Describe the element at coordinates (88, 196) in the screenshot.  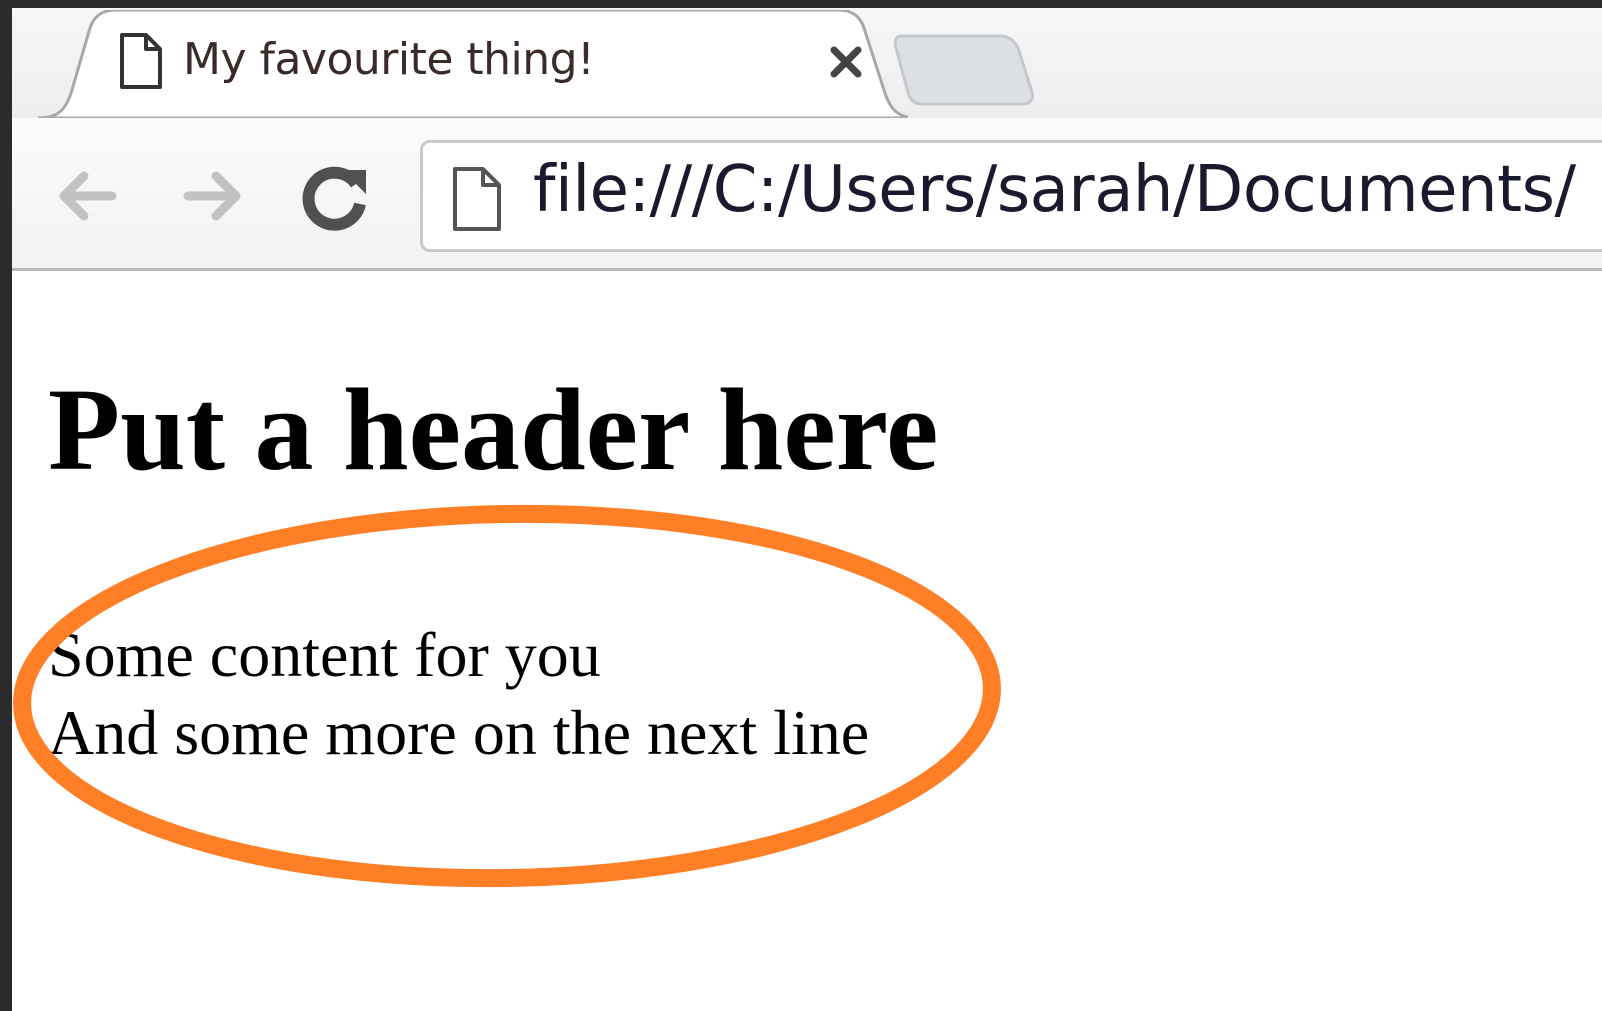
I see `back-arrow-icon` at that location.